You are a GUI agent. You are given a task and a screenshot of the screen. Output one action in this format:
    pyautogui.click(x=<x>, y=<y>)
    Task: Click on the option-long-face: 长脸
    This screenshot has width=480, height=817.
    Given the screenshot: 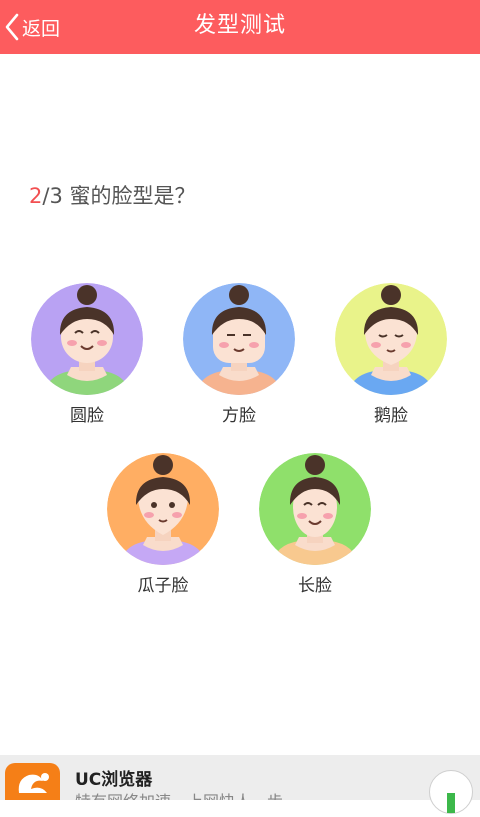 What is the action you would take?
    pyautogui.click(x=315, y=524)
    